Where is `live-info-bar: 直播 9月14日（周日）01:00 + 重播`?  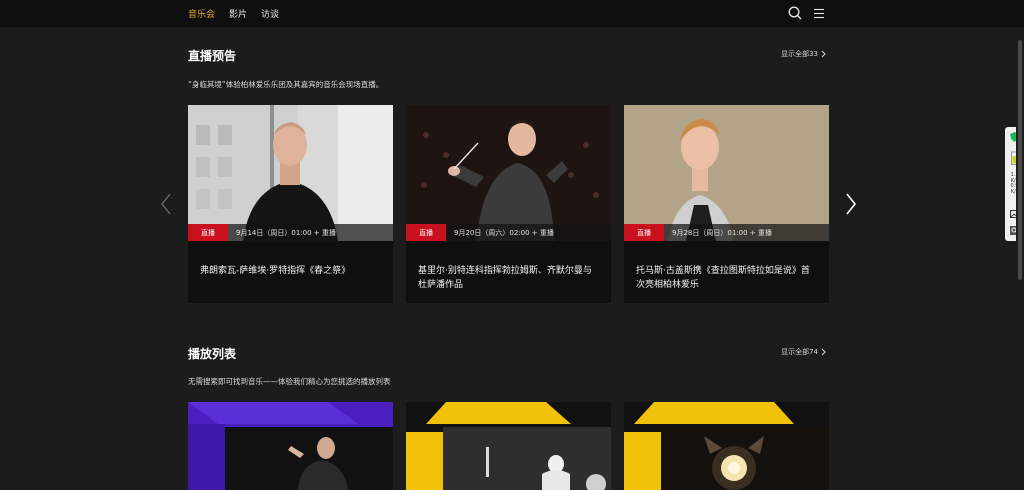
live-info-bar: 直播 9月14日（周日）01:00 + 重播 is located at coordinates (290, 232).